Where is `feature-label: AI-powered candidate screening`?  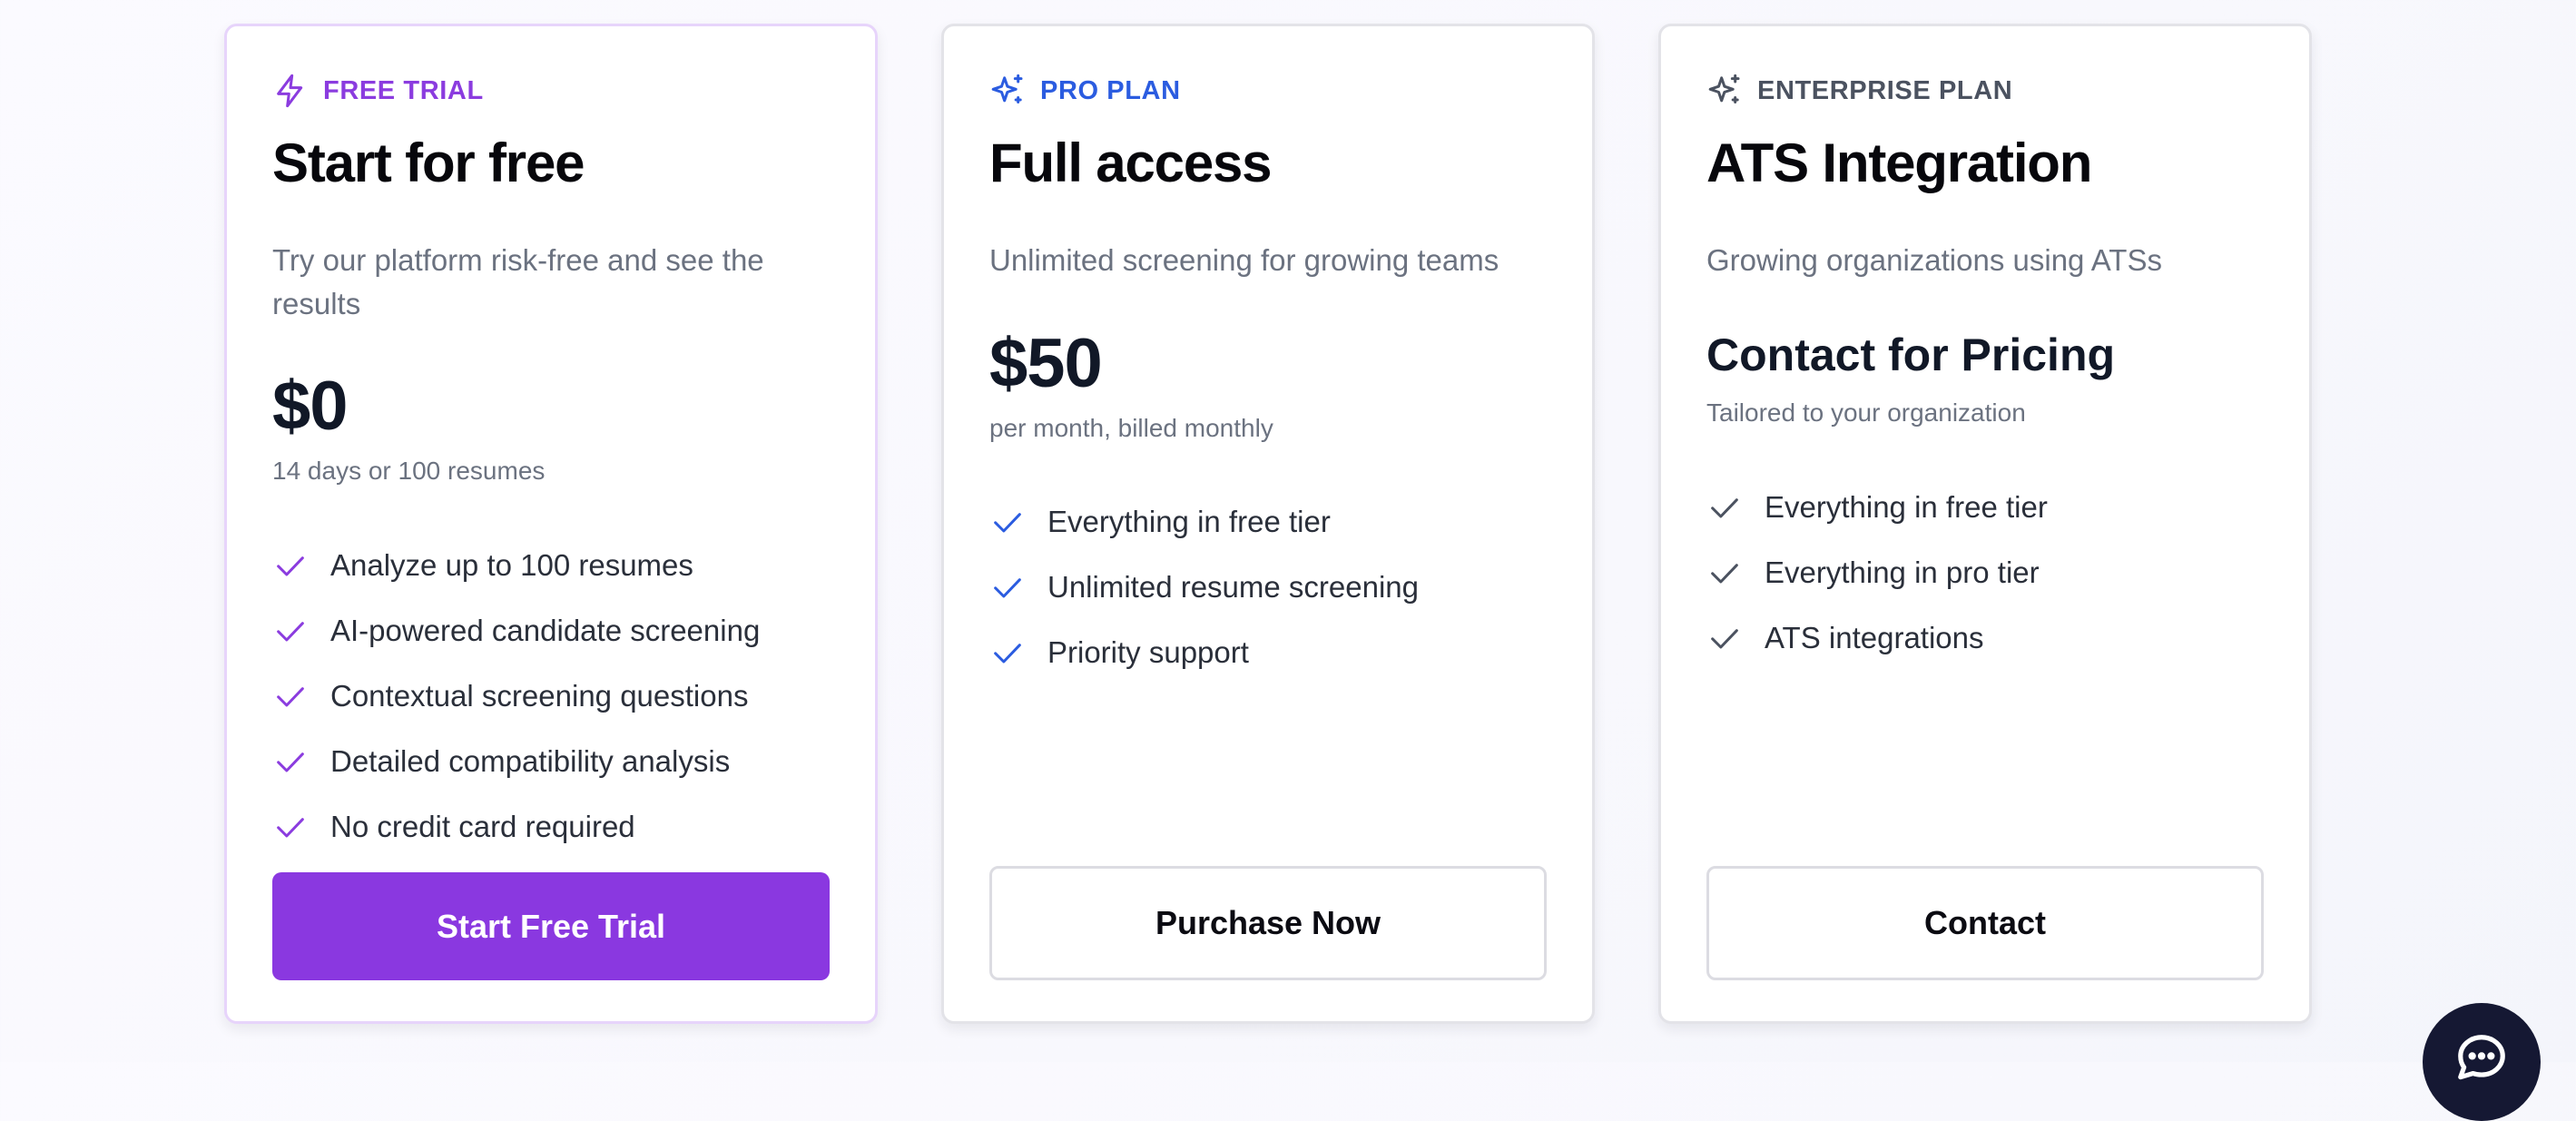 feature-label: AI-powered candidate screening is located at coordinates (545, 630).